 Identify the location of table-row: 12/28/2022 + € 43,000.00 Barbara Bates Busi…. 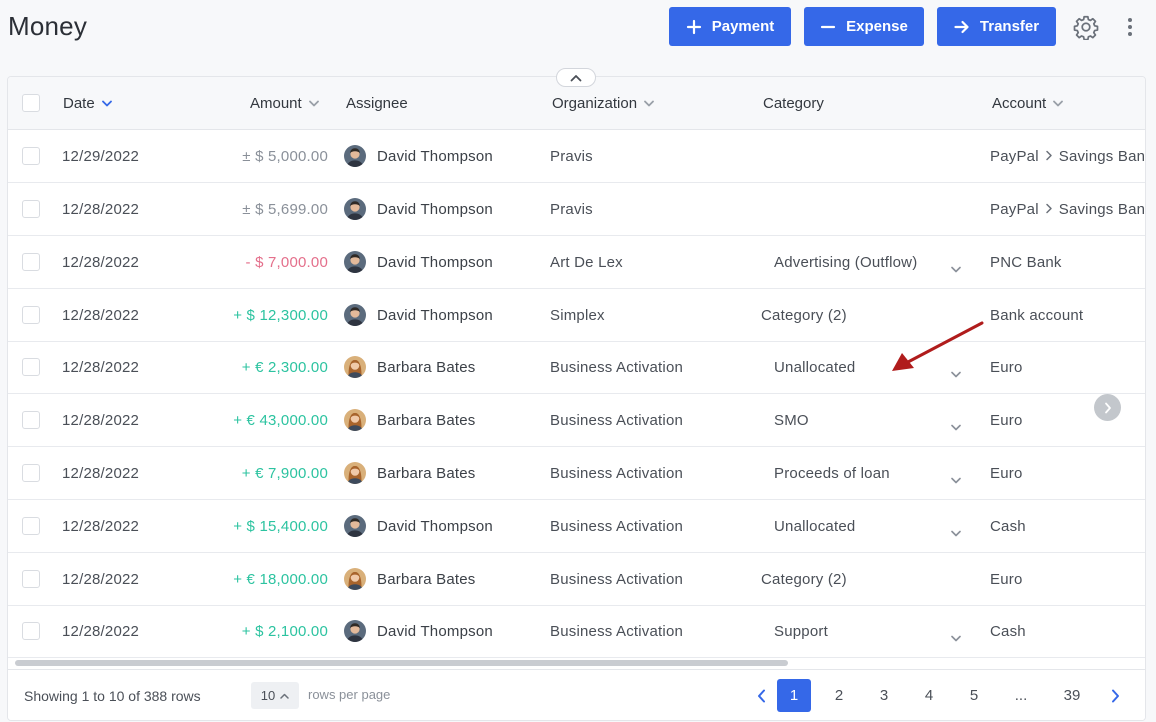
(576, 420).